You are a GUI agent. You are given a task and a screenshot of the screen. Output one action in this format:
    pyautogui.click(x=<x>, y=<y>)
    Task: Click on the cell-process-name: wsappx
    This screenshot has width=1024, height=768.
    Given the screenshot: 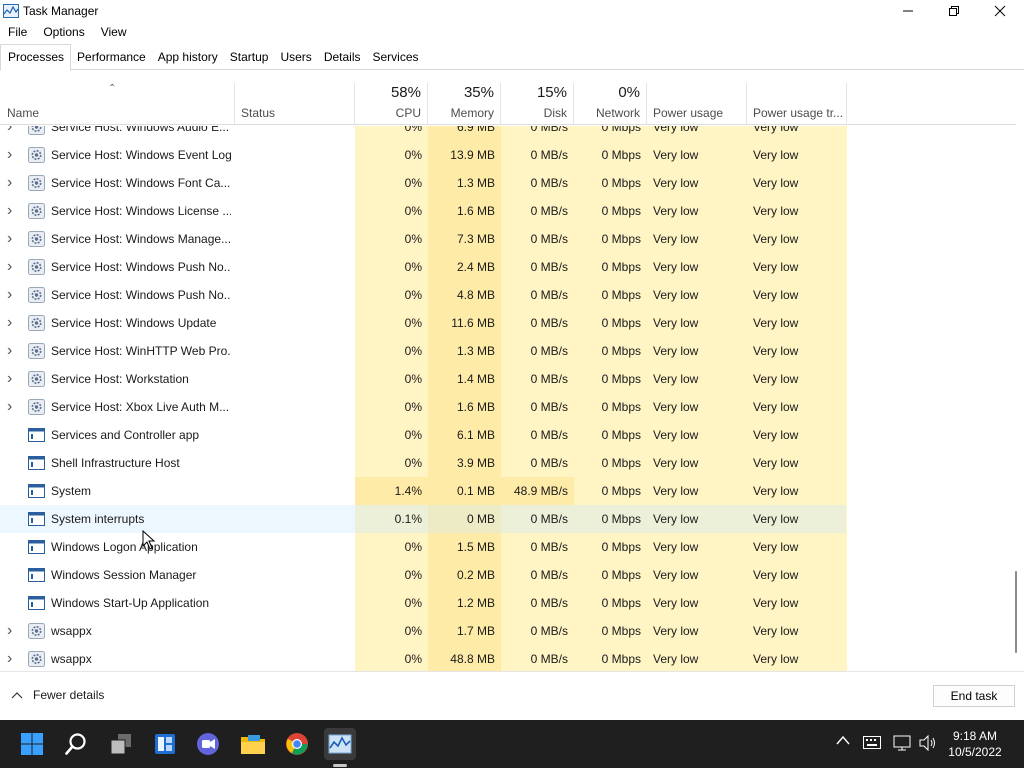 What is the action you would take?
    pyautogui.click(x=71, y=659)
    